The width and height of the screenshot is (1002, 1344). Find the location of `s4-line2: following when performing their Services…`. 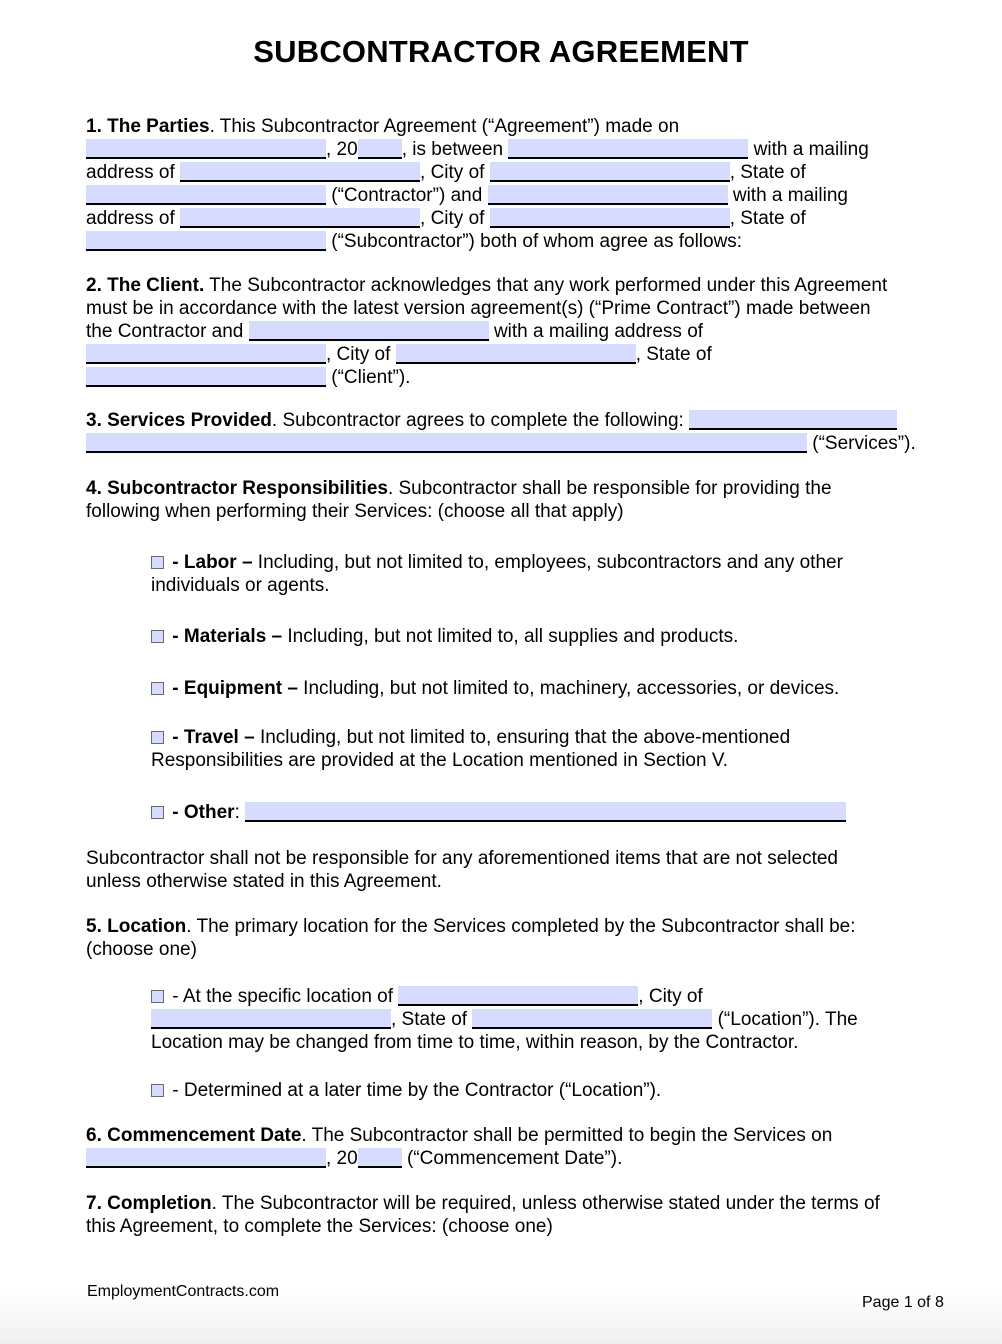

s4-line2: following when performing their Services… is located at coordinates (355, 511).